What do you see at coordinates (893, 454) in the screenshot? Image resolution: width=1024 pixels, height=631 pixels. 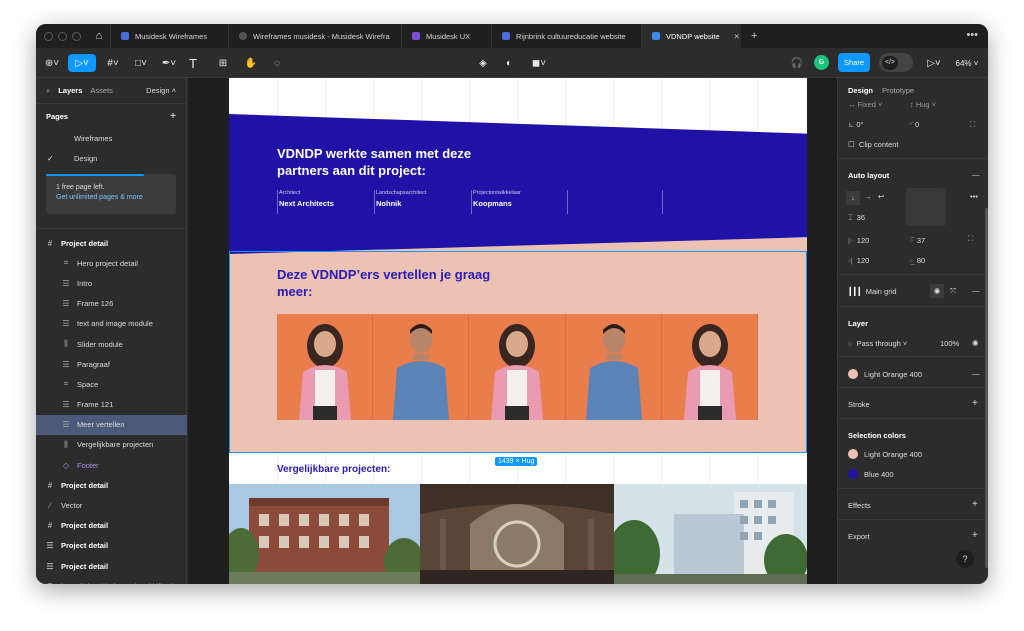 I see `selection-color-name: Light Orange 400` at bounding box center [893, 454].